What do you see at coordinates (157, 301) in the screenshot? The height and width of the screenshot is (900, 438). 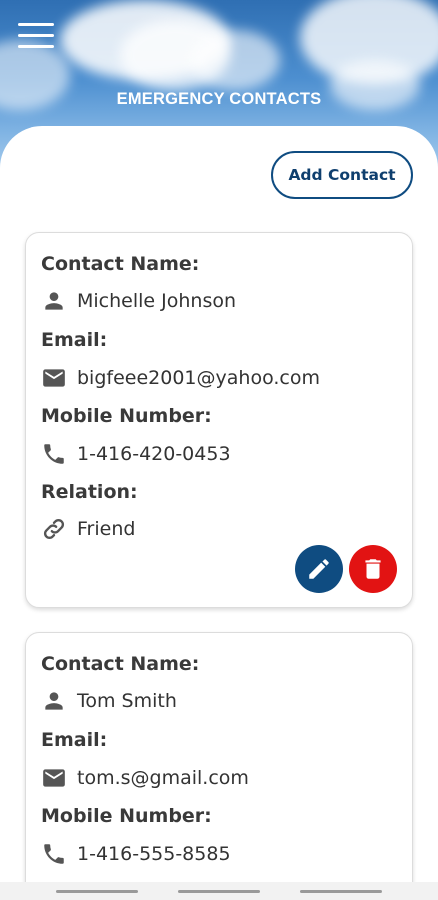 I see `contact-name-value: Michelle Johnson` at bounding box center [157, 301].